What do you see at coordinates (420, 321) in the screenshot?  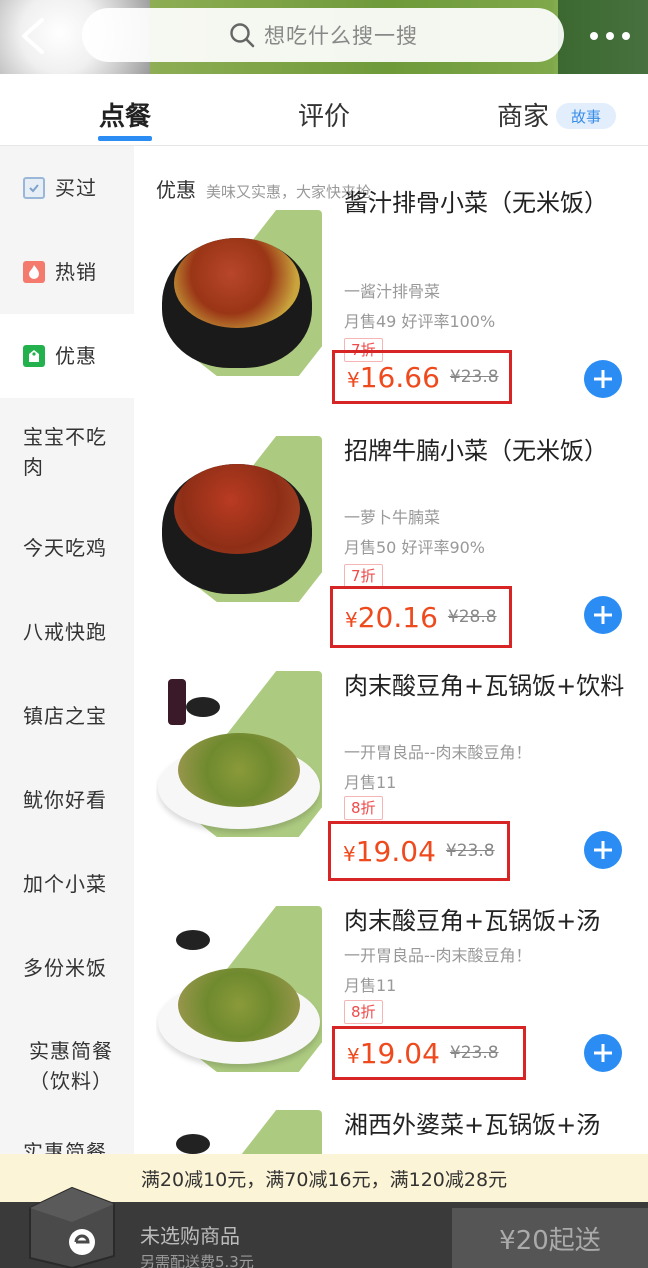 I see `item-sales: 月售49 好评率100%` at bounding box center [420, 321].